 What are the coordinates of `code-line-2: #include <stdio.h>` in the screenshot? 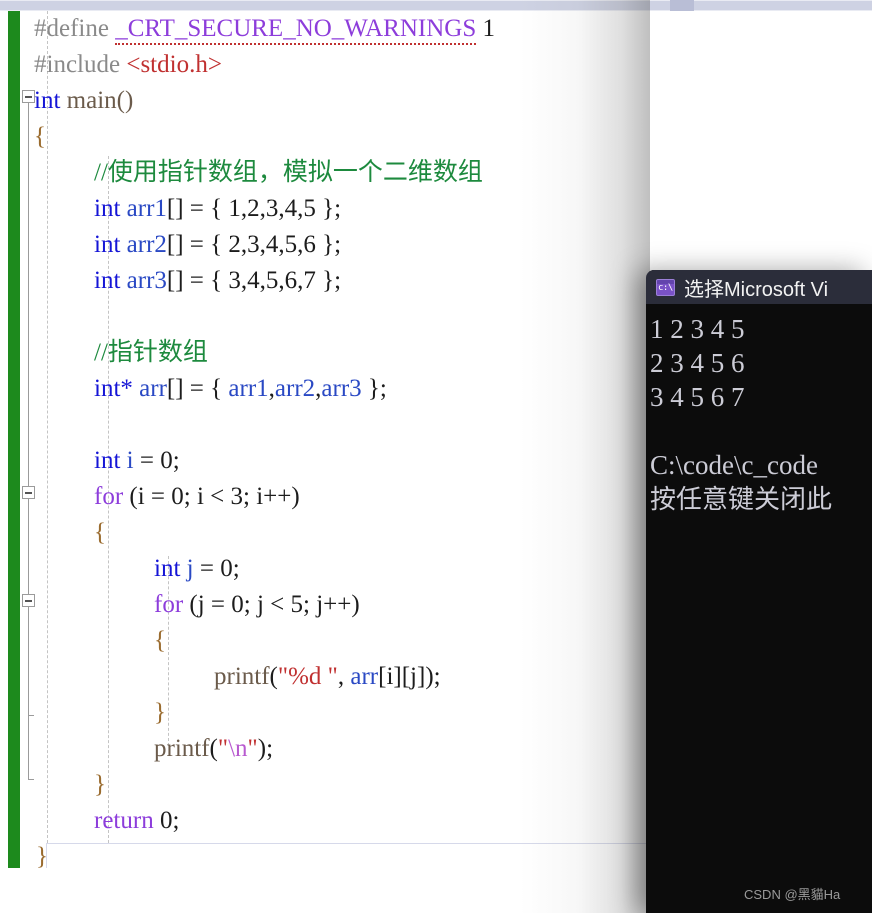 It's located at (128, 65).